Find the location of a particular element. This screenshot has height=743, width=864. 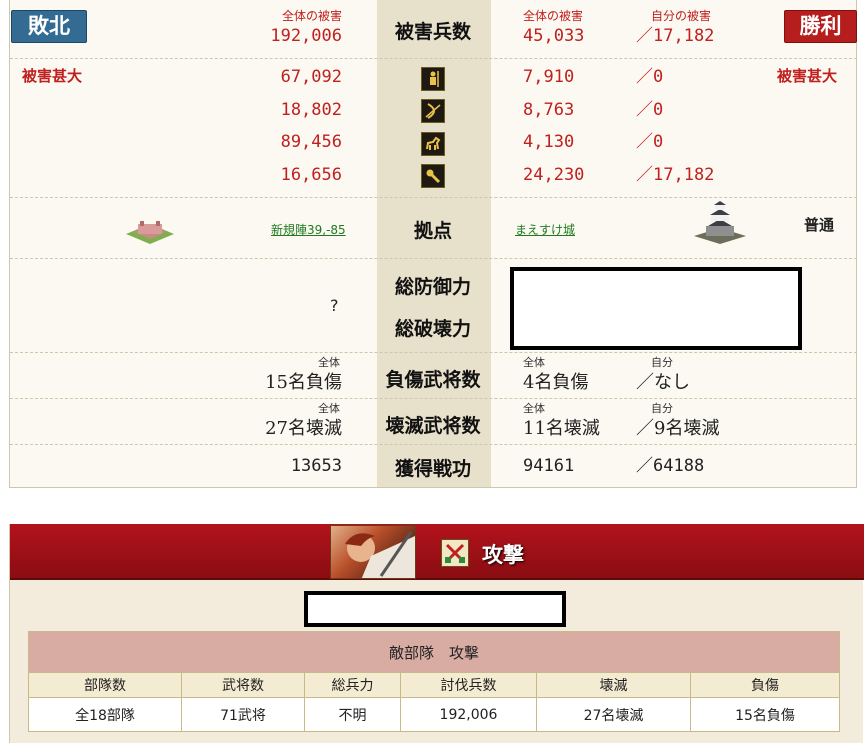

defeat-badge: 敗北 is located at coordinates (49, 26).